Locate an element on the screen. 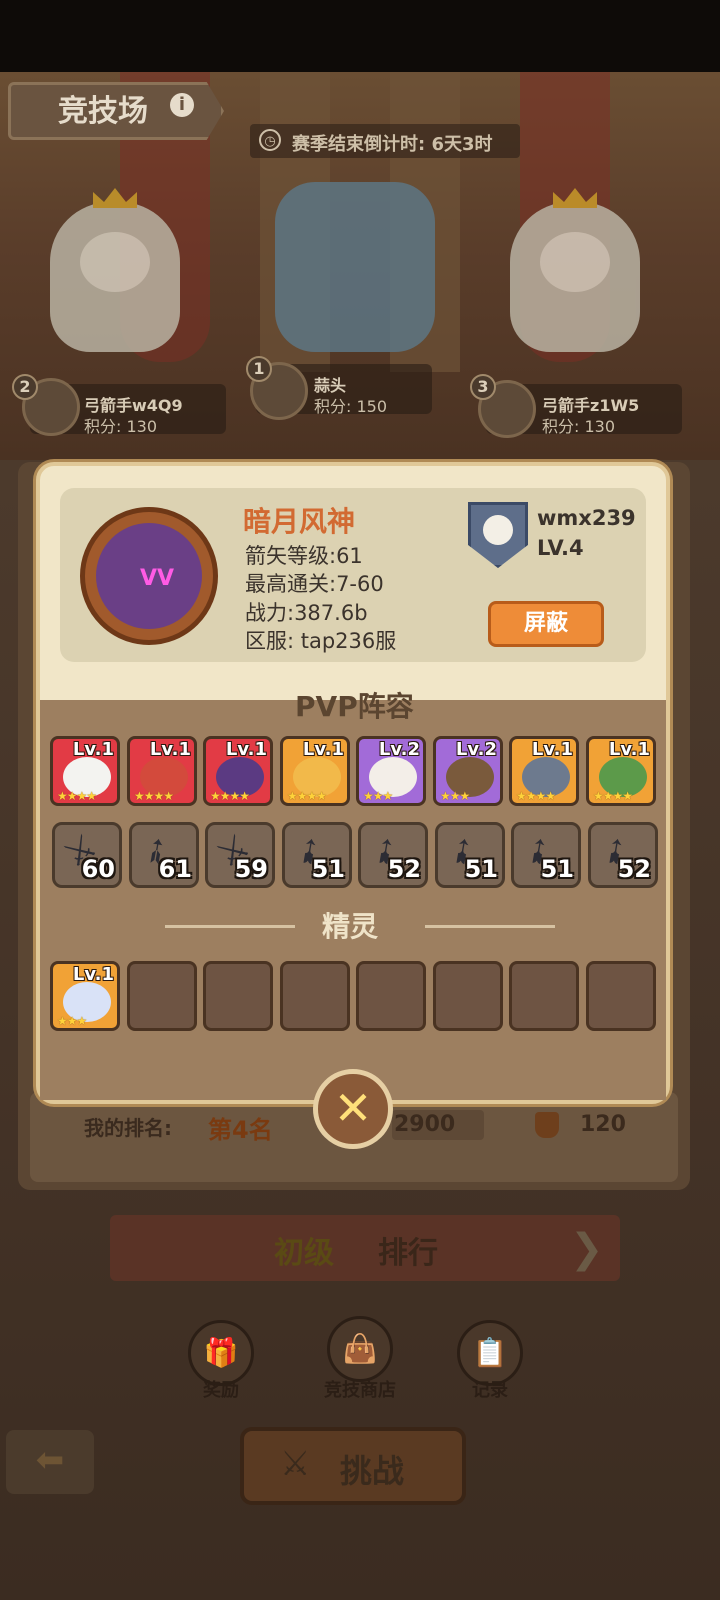 The width and height of the screenshot is (720, 1600). record-label: 记录 is located at coordinates (490, 1390).